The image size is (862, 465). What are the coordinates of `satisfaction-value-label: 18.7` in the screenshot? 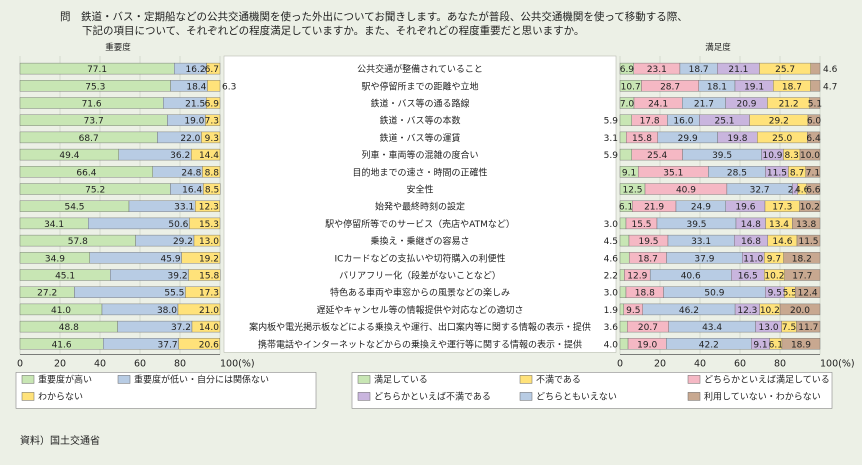 It's located at (648, 259).